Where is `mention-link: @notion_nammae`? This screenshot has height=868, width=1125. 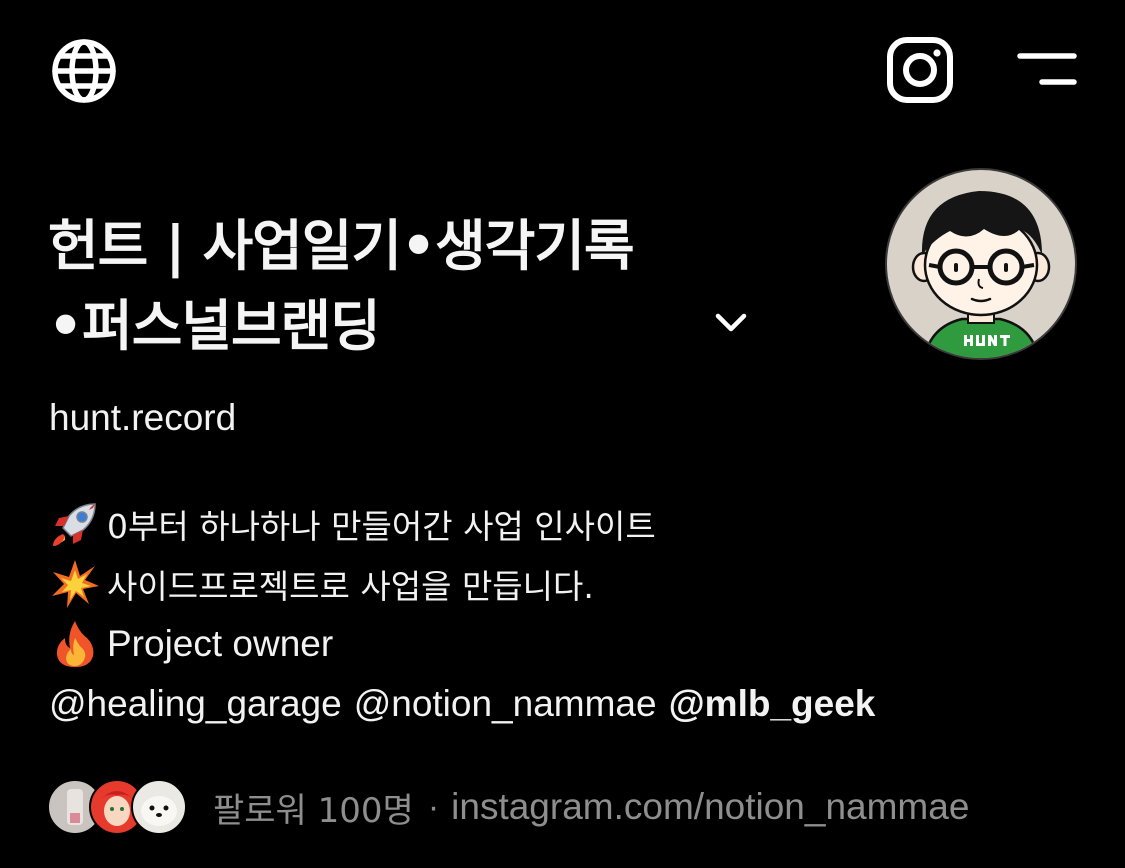 mention-link: @notion_nammae is located at coordinates (505, 704).